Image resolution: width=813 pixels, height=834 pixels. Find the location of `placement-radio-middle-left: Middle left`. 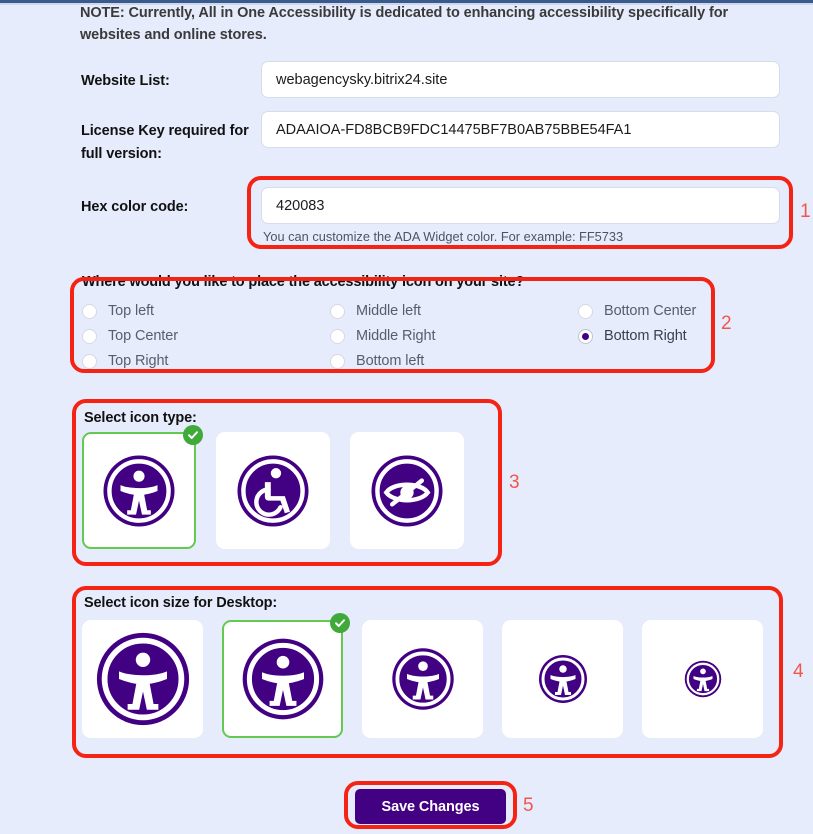

placement-radio-middle-left: Middle left is located at coordinates (382, 311).